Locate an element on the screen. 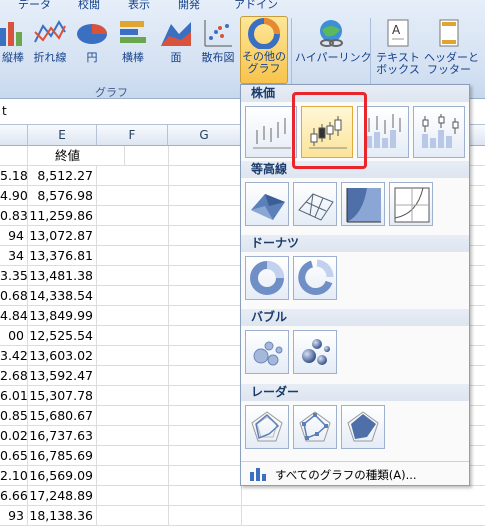  column-header-d is located at coordinates (14, 135).